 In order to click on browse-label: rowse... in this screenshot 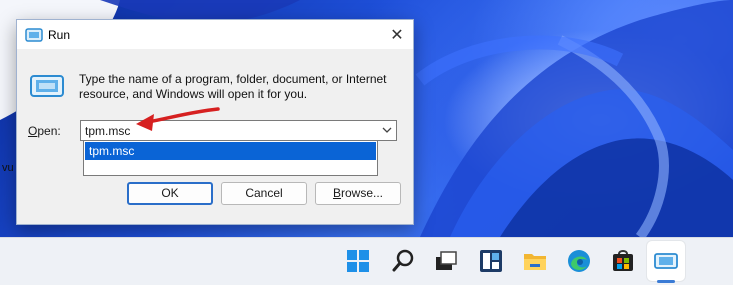, I will do `click(362, 193)`.